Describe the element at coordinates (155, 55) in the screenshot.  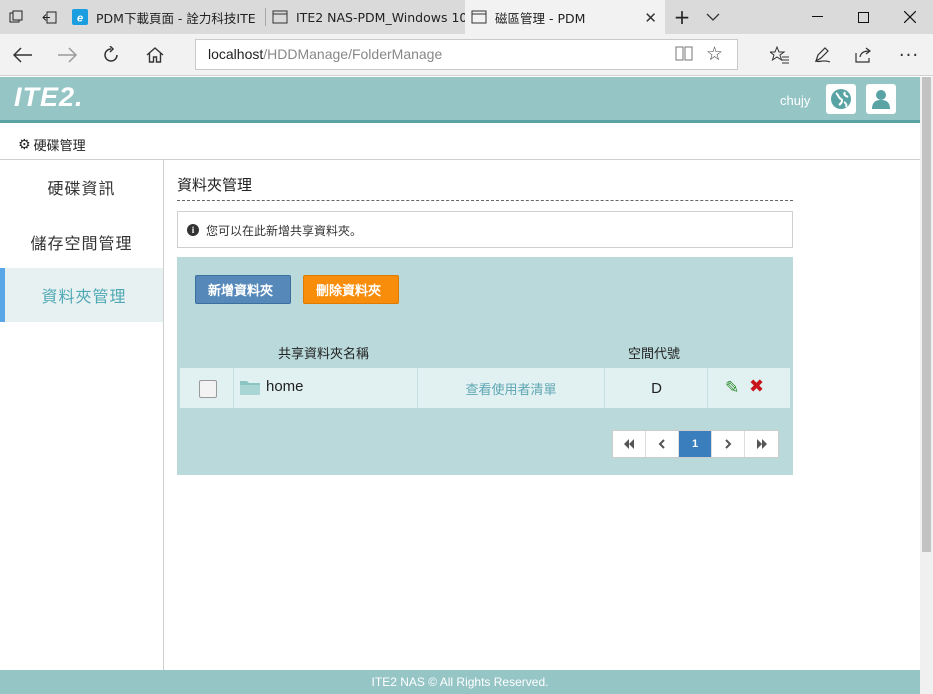
I see `home-icon` at that location.